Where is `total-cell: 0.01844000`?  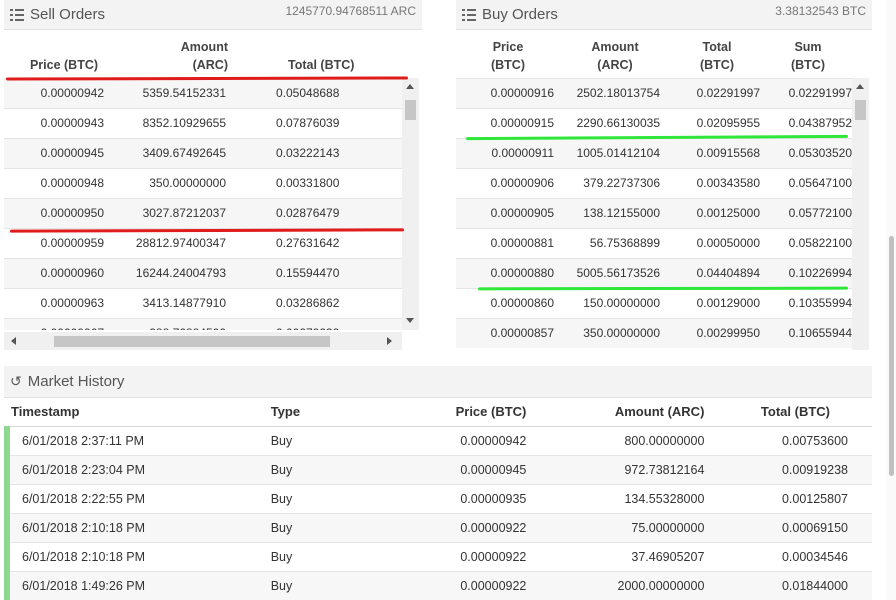
total-cell: 0.01844000 is located at coordinates (788, 585).